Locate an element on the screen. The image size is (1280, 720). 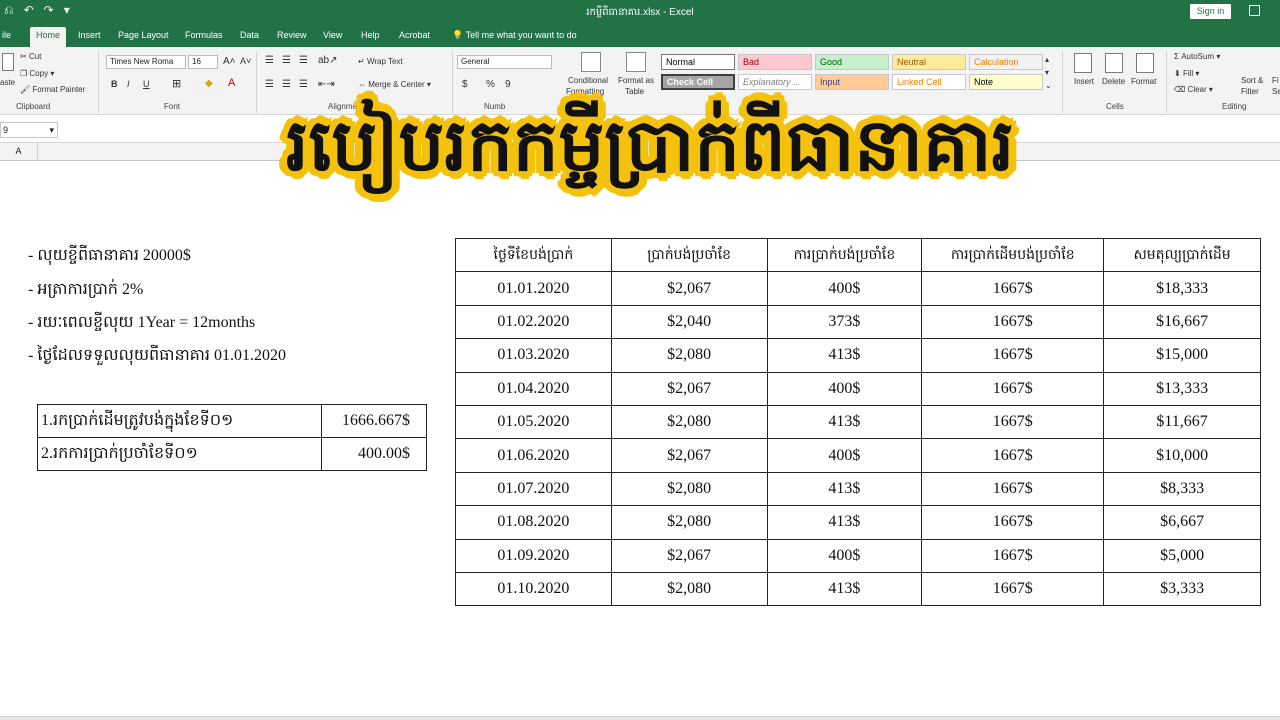
grow-font-icon: A˄ is located at coordinates (229, 61).